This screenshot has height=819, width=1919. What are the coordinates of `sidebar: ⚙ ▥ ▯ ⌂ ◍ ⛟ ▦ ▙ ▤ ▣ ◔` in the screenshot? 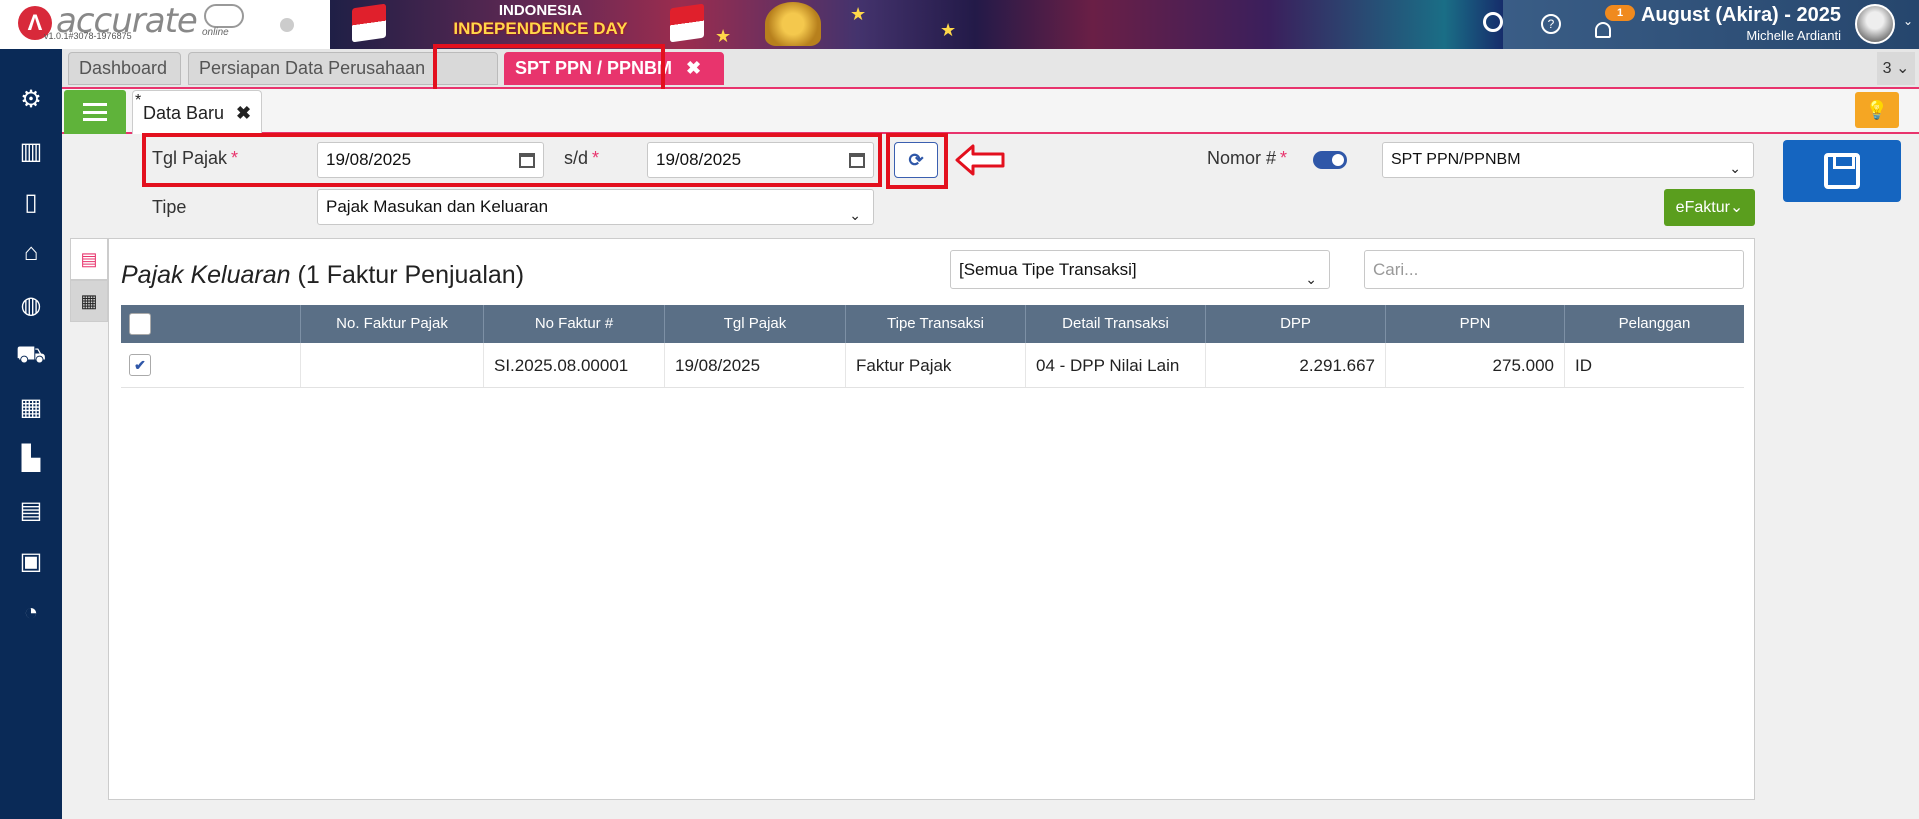 It's located at (31, 434).